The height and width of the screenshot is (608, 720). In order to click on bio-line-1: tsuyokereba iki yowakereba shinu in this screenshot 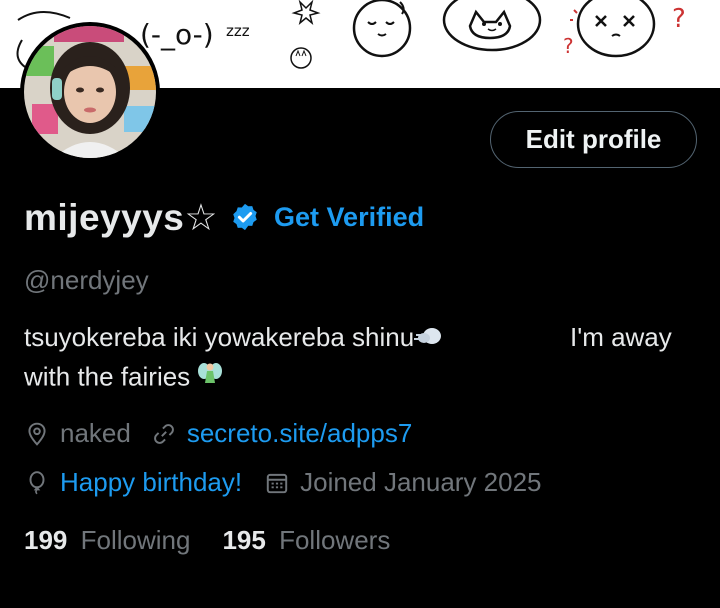, I will do `click(233, 339)`.